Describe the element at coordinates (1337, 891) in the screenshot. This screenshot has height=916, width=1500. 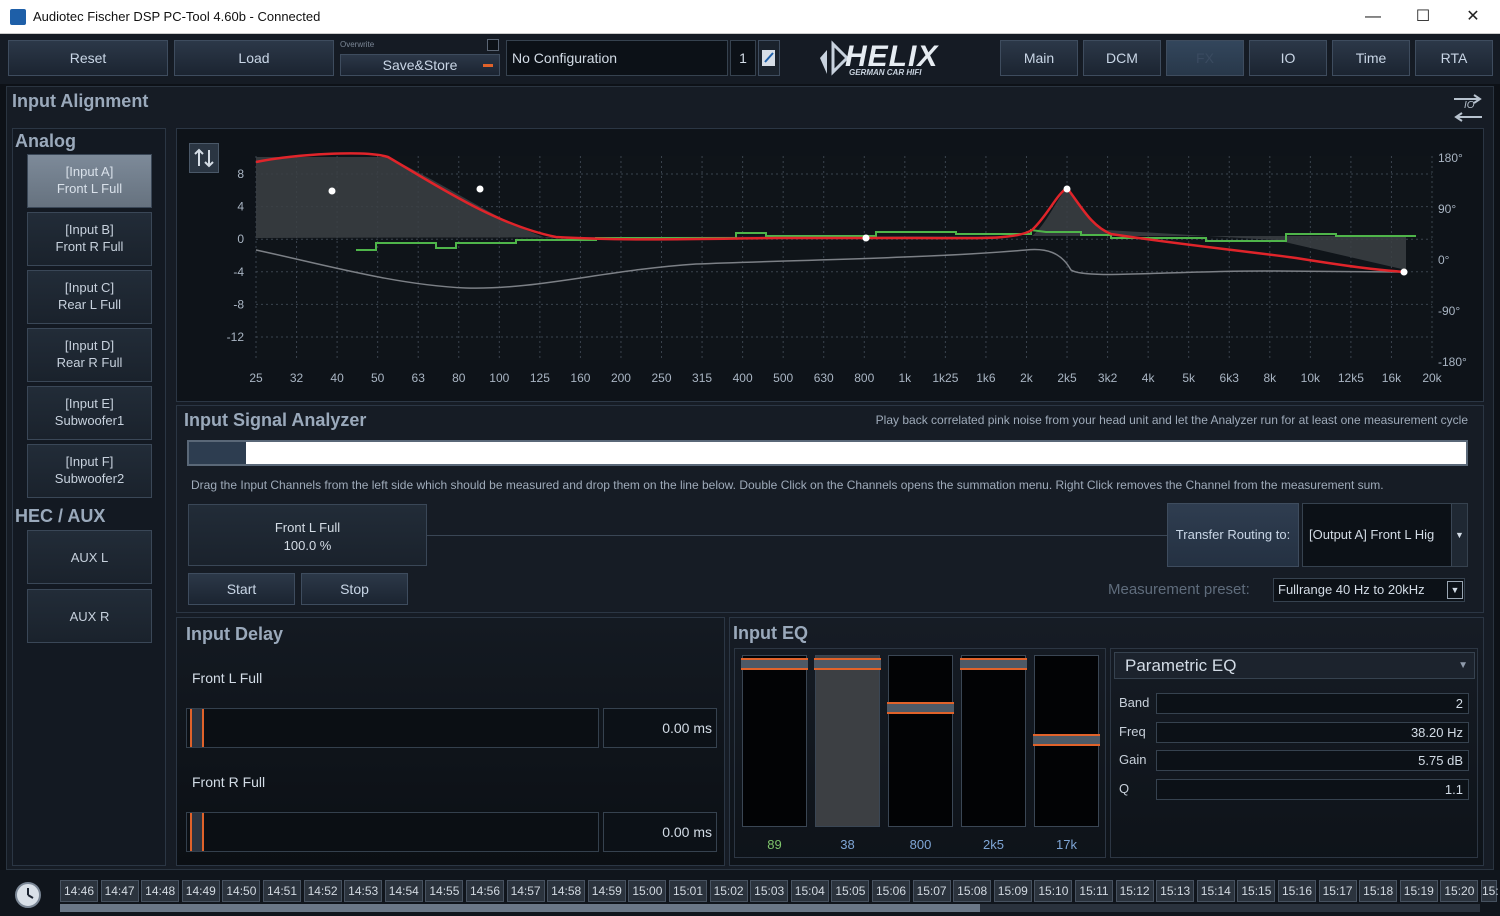
I see `timeline-snapshot: 15:17` at that location.